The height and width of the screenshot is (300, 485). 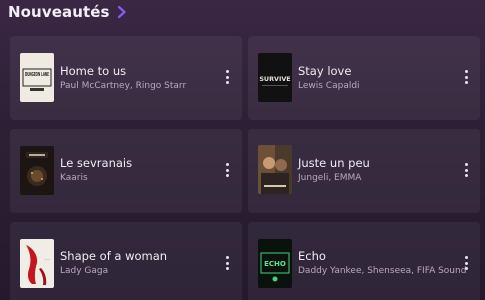 I want to click on cover-text: DUNGEON LANE, so click(x=37, y=75).